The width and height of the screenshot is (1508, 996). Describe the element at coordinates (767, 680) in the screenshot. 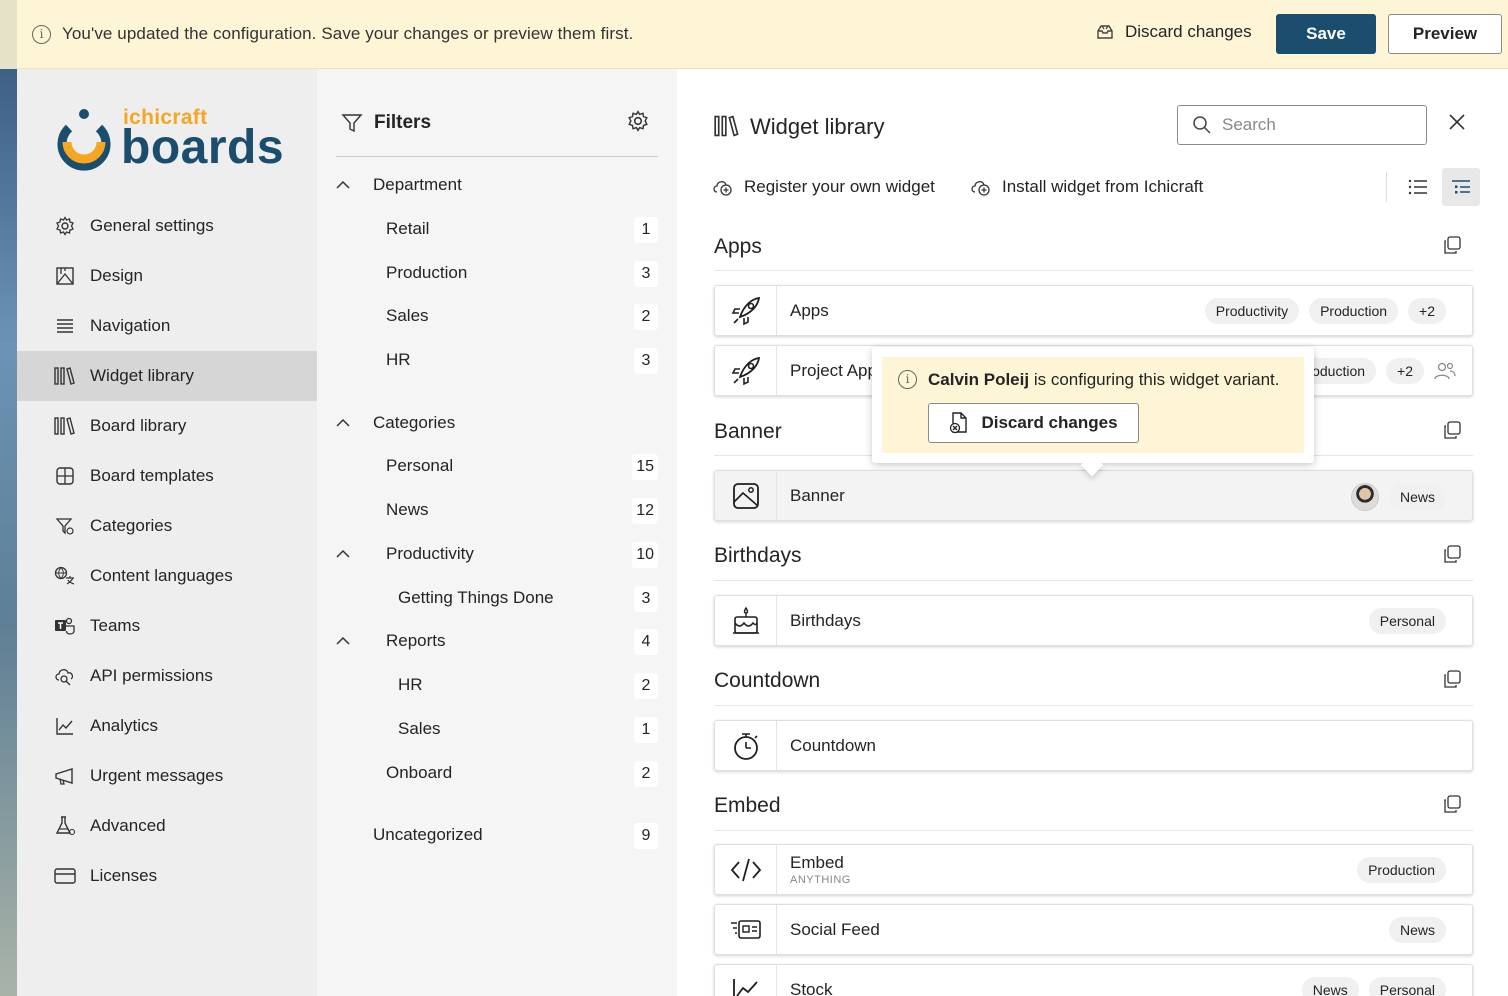

I see `section-title-countdown: Countdown` at that location.